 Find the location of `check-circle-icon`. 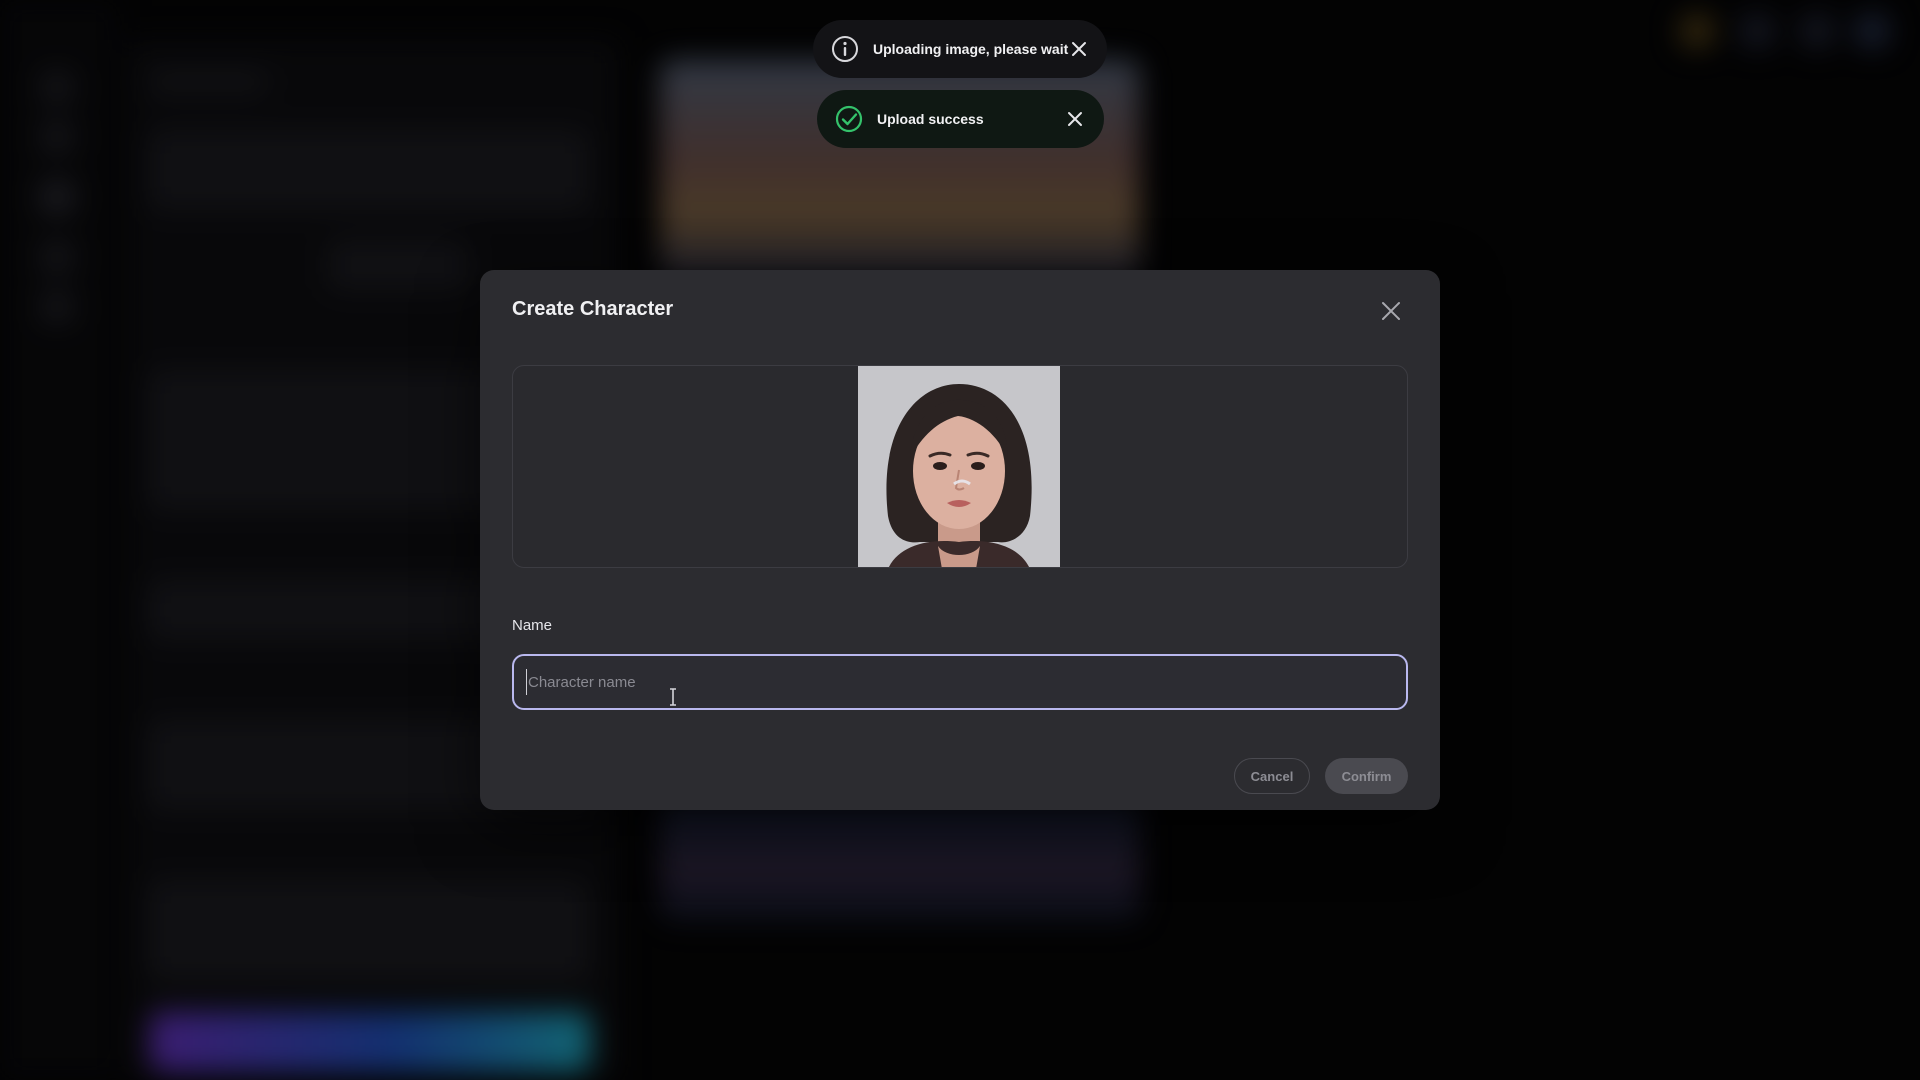

check-circle-icon is located at coordinates (849, 119).